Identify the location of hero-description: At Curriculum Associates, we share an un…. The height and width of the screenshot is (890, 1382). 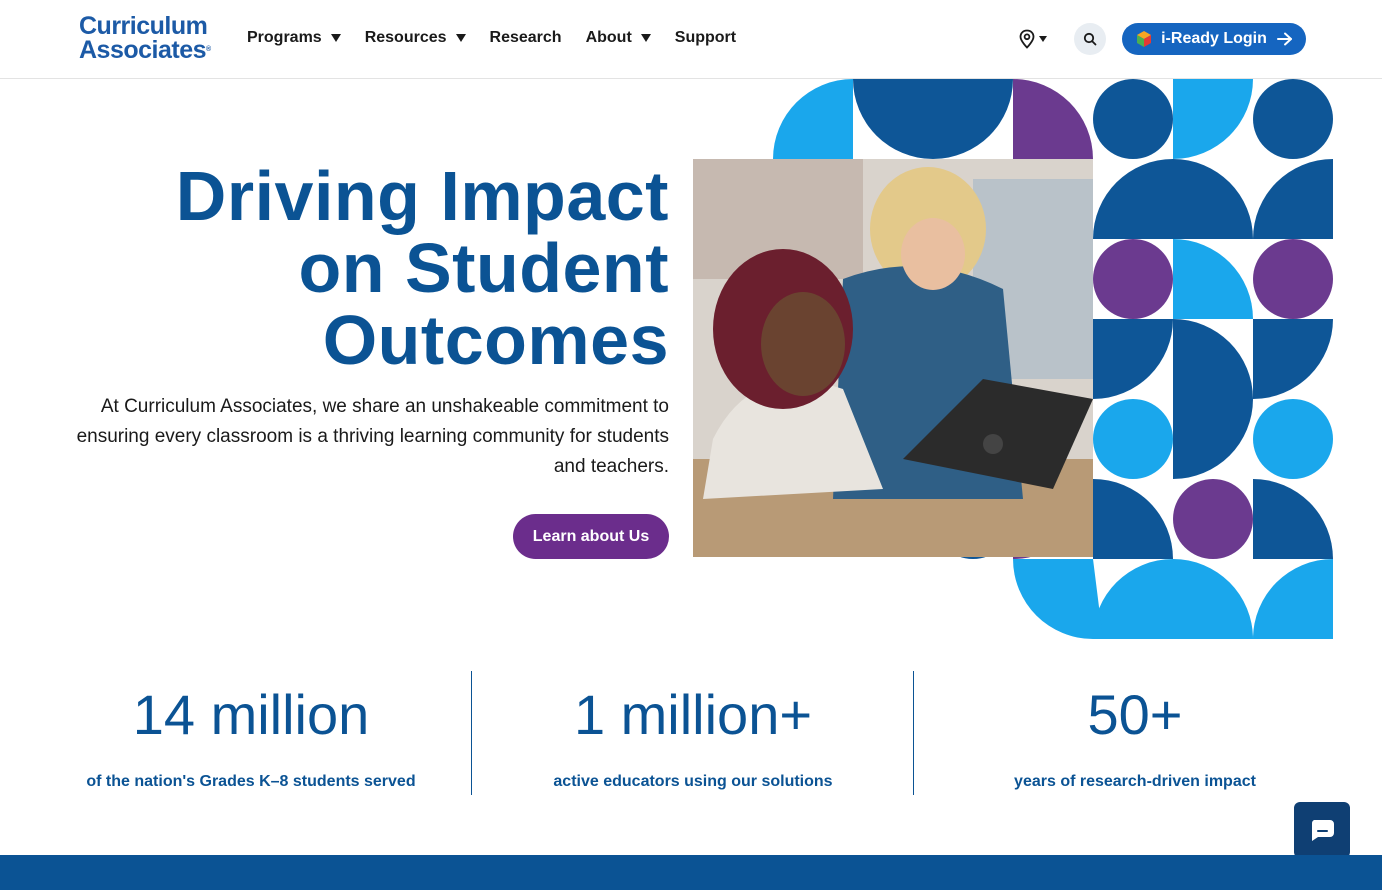
(372, 436).